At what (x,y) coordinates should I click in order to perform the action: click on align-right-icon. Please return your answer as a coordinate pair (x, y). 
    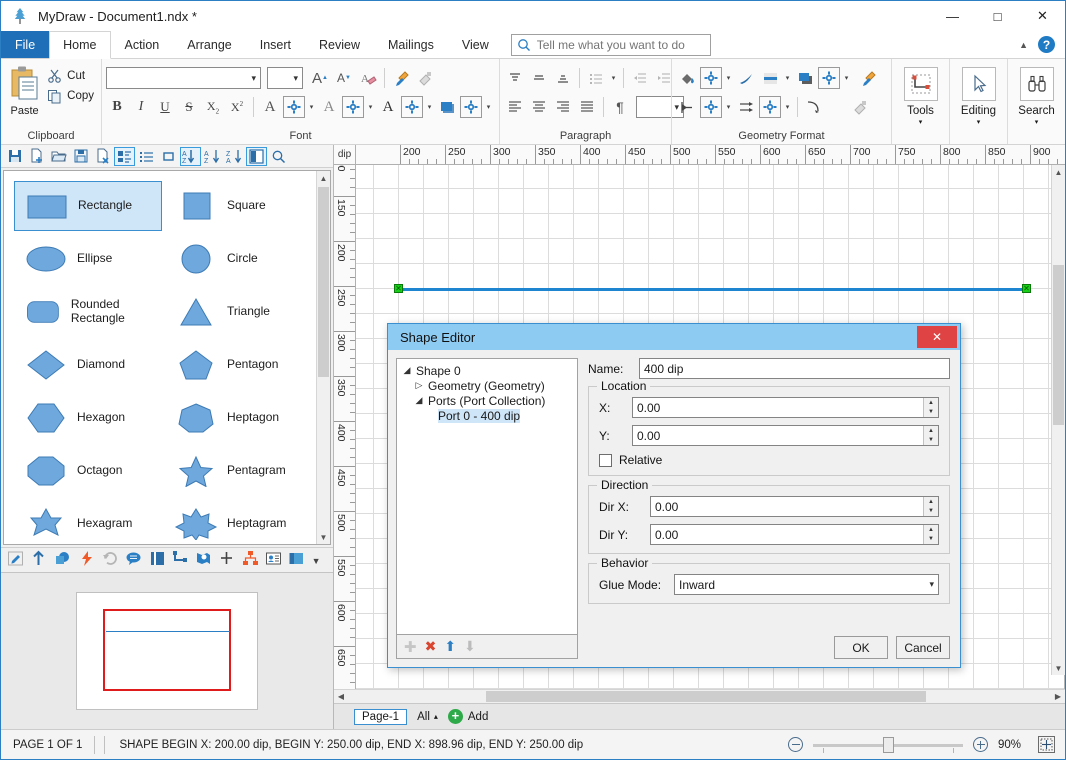
    Looking at the image, I should click on (563, 107).